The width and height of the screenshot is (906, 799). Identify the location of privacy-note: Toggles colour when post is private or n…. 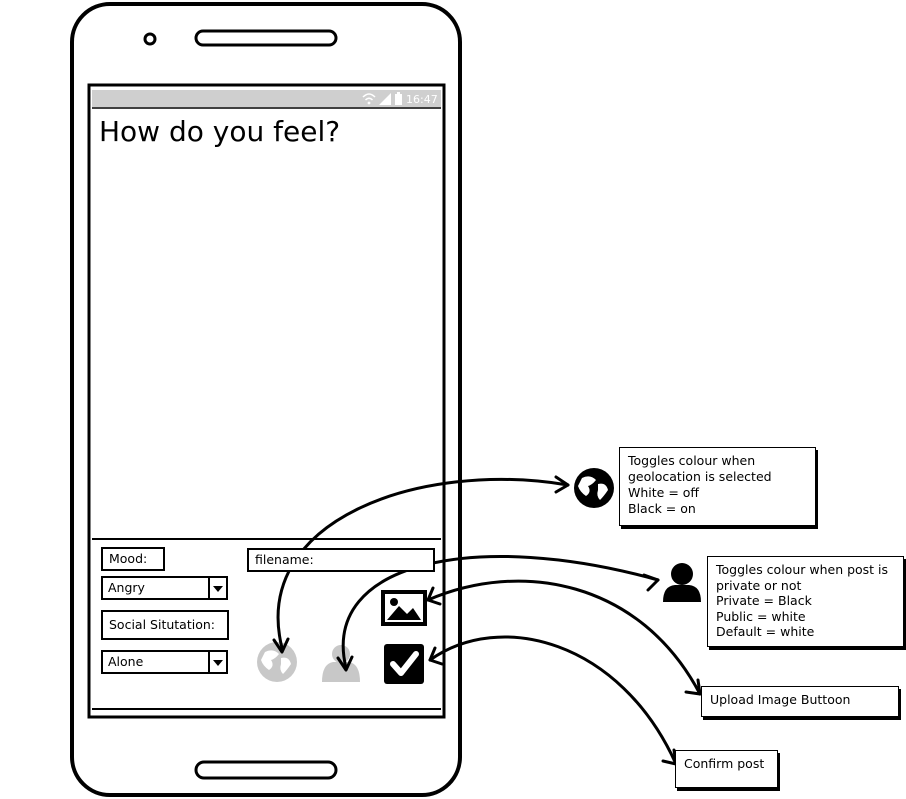
(805, 601).